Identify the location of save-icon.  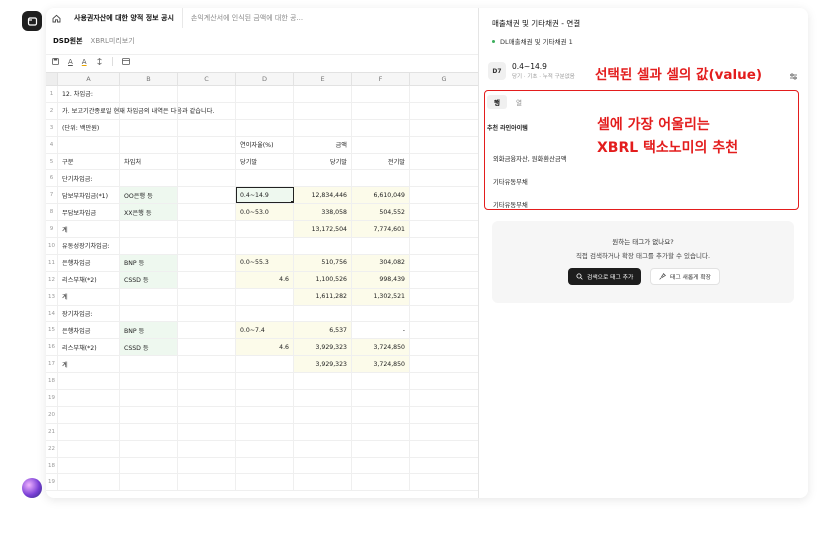
(55, 61).